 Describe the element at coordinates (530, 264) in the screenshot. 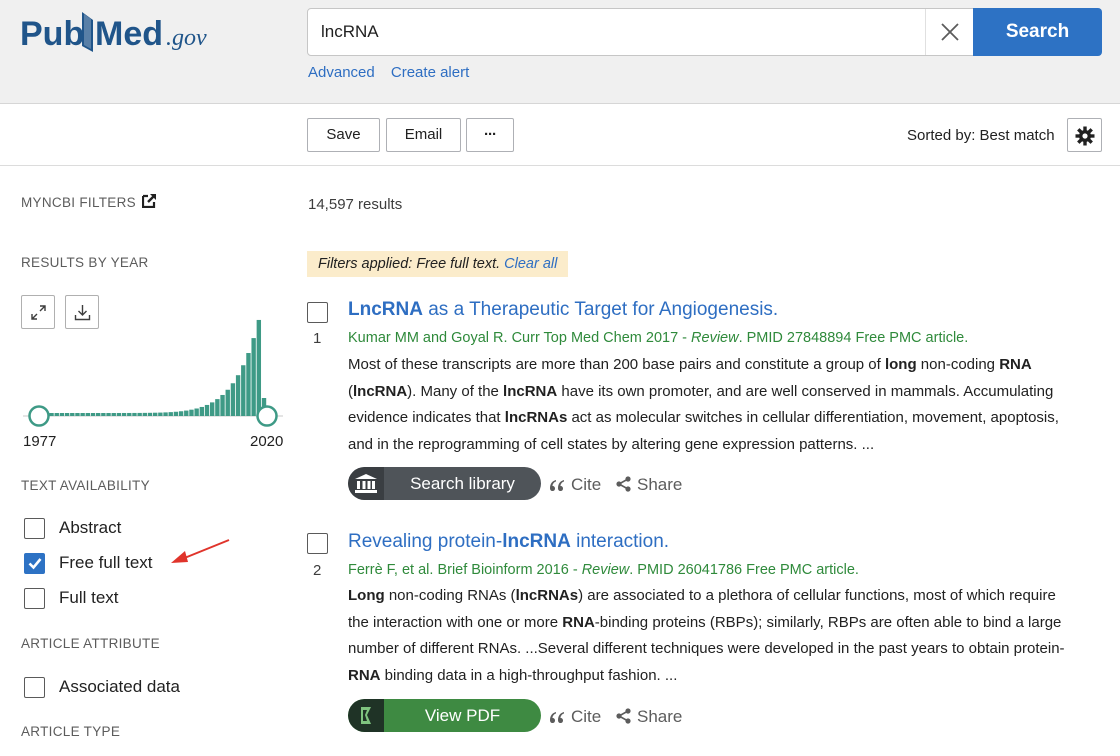

I see `clear-all-link: Clear all` at that location.